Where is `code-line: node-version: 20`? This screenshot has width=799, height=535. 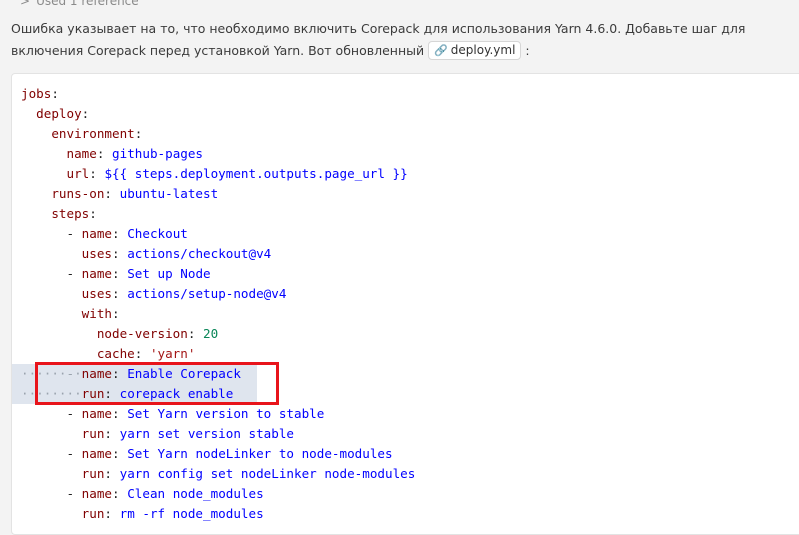
code-line: node-version: 20 is located at coordinates (218, 334).